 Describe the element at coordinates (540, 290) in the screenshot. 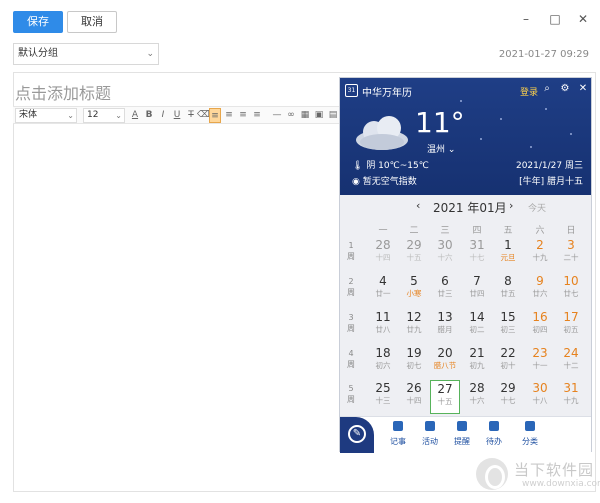

I see `calendar-day: 9 廿六` at that location.